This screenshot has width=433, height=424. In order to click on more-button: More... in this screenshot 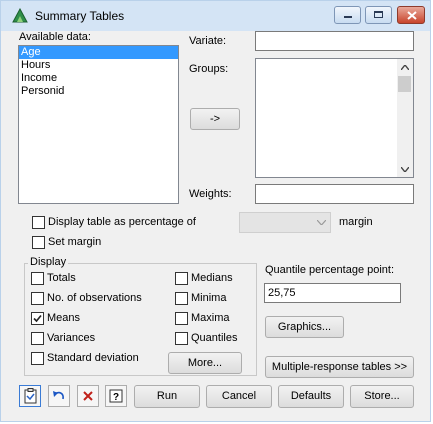, I will do `click(205, 363)`.